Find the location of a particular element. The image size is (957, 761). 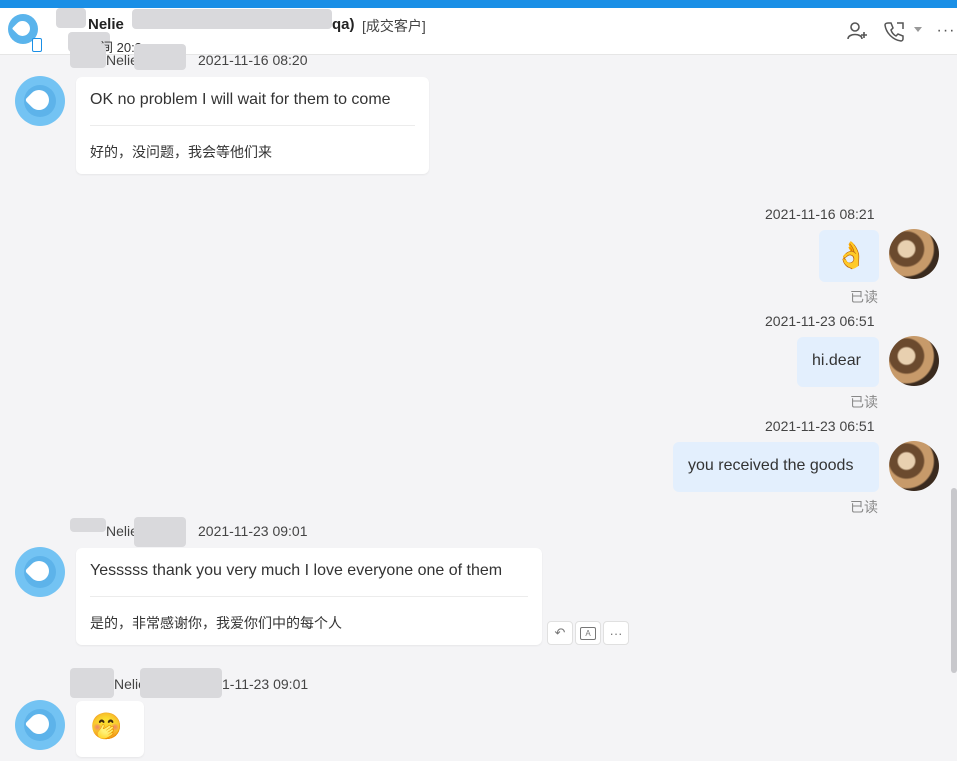

message-time: 2021-11-23 09:01 is located at coordinates (253, 531).